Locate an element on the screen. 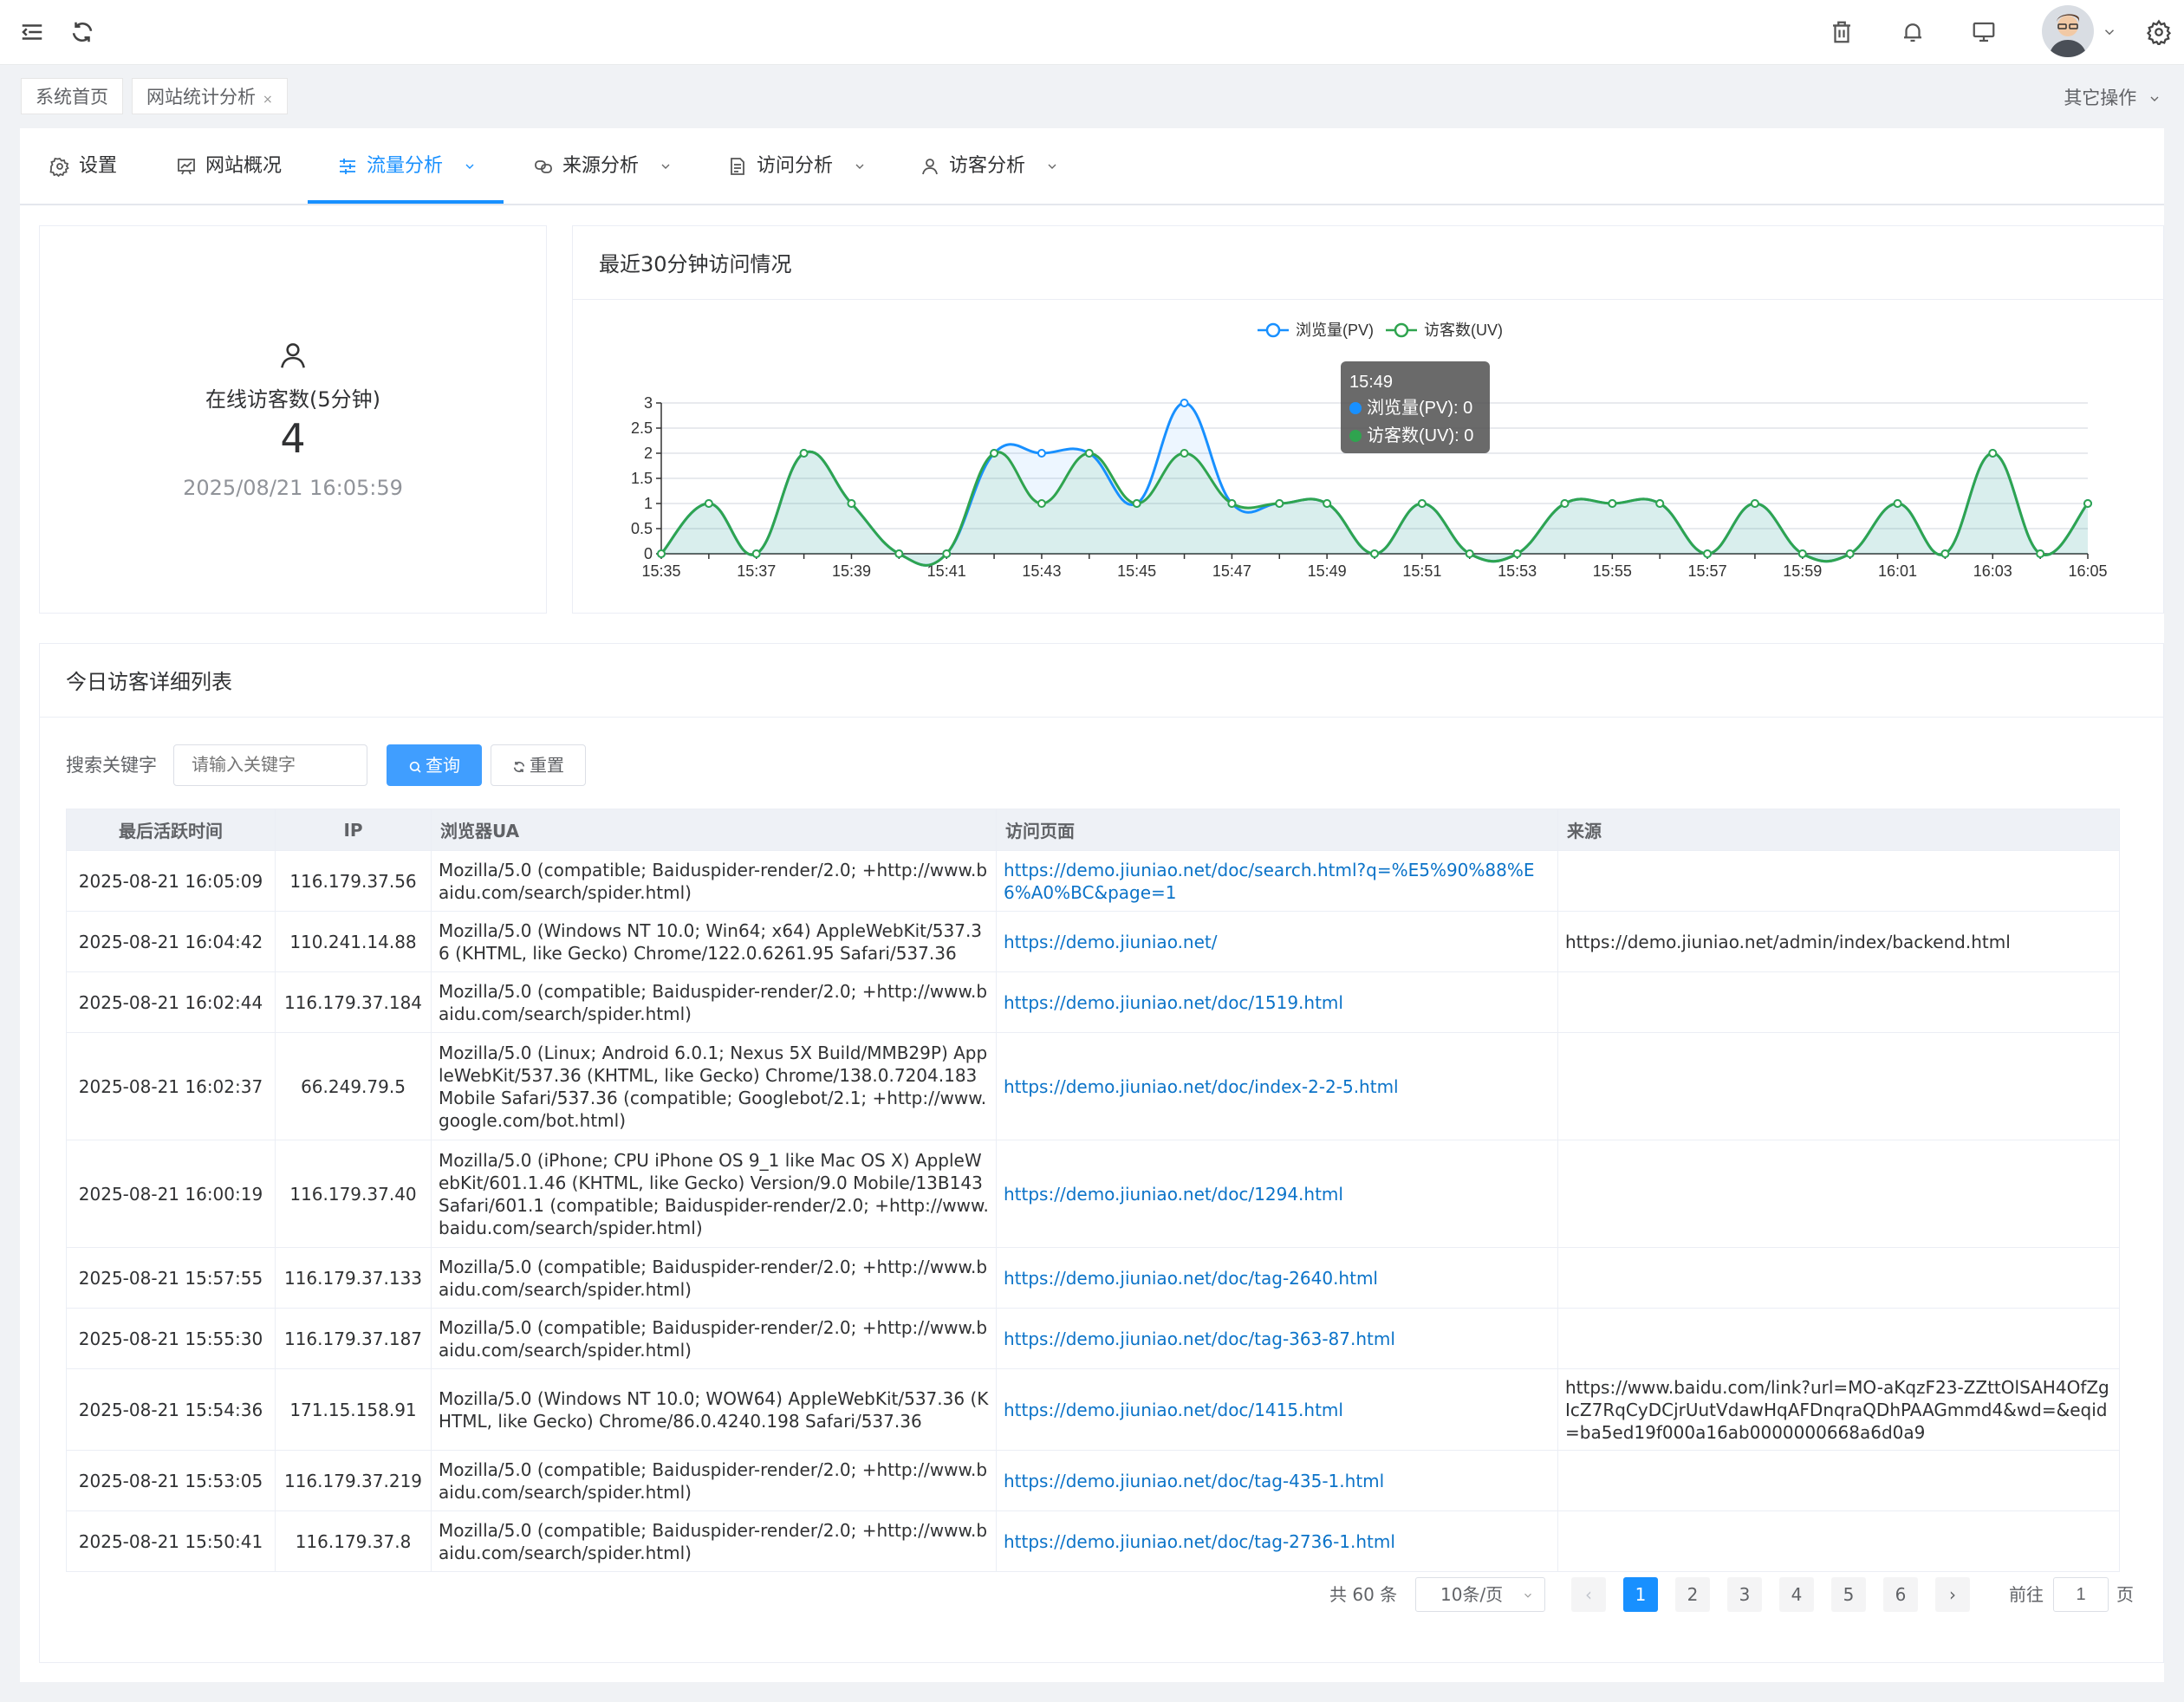 This screenshot has width=2184, height=1702. tab-traffic-analysis: 流量分析 is located at coordinates (406, 166).